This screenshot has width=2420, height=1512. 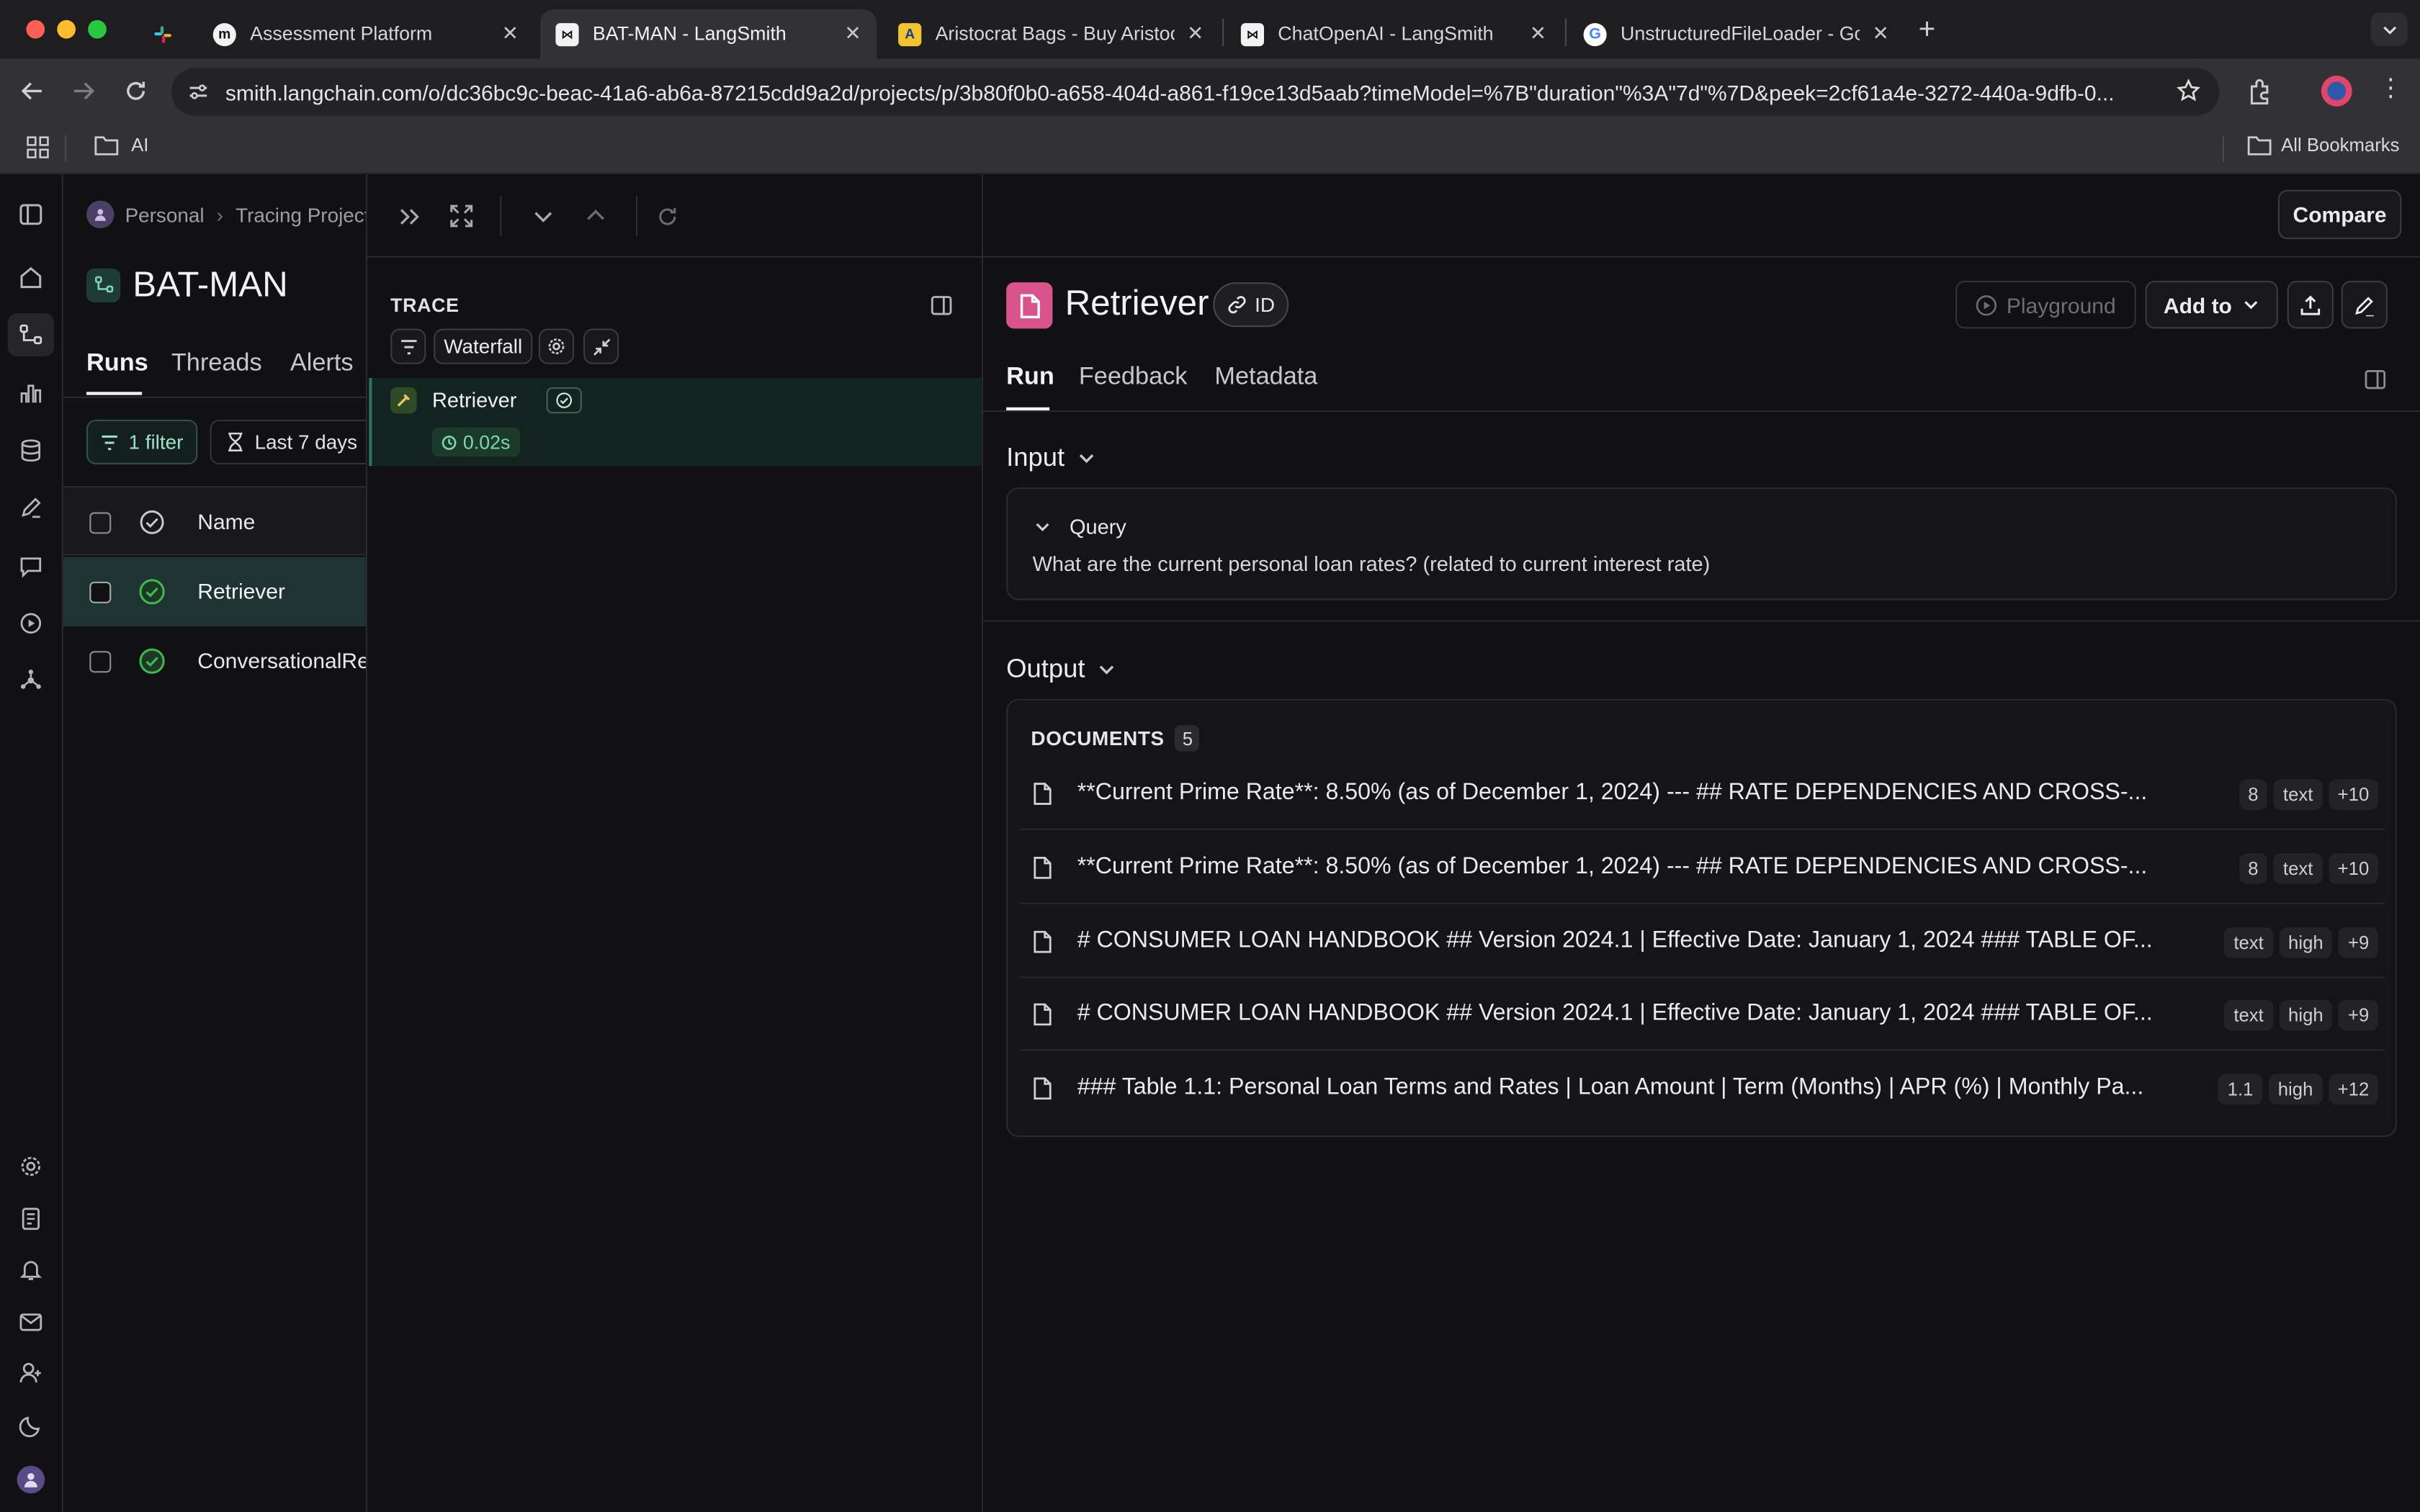 What do you see at coordinates (1927, 31) in the screenshot?
I see `new-tab-button: +` at bounding box center [1927, 31].